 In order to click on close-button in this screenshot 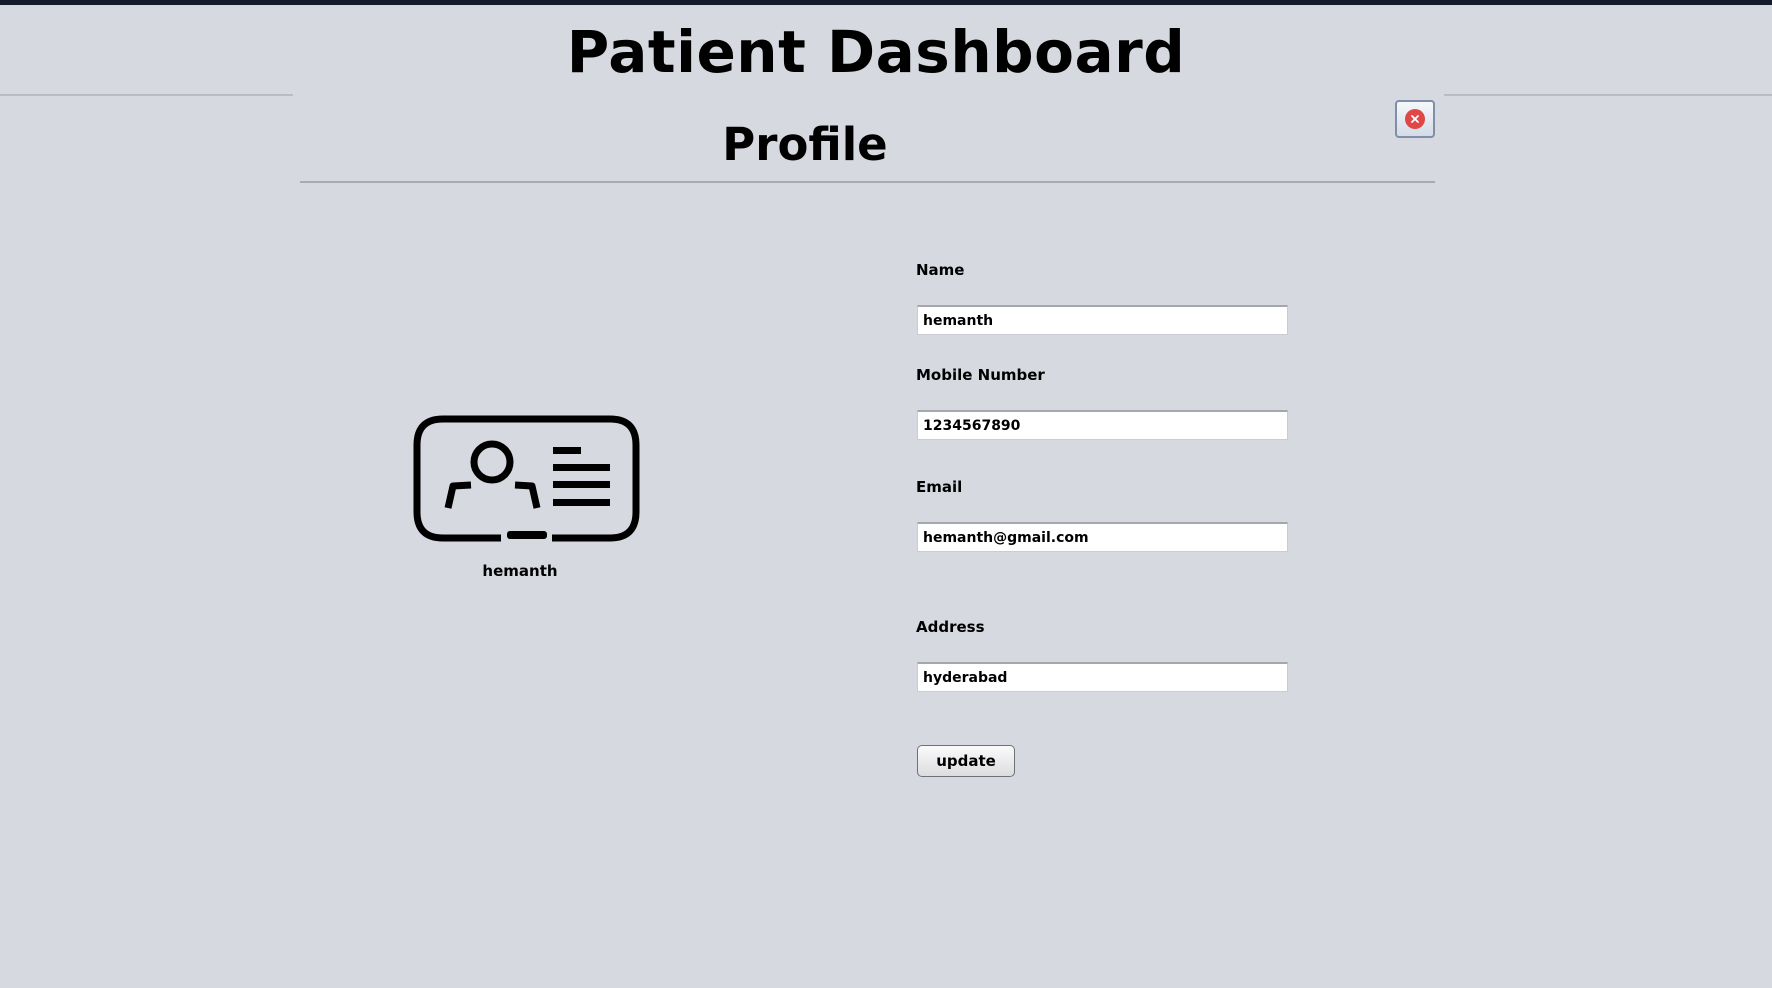, I will do `click(1415, 119)`.